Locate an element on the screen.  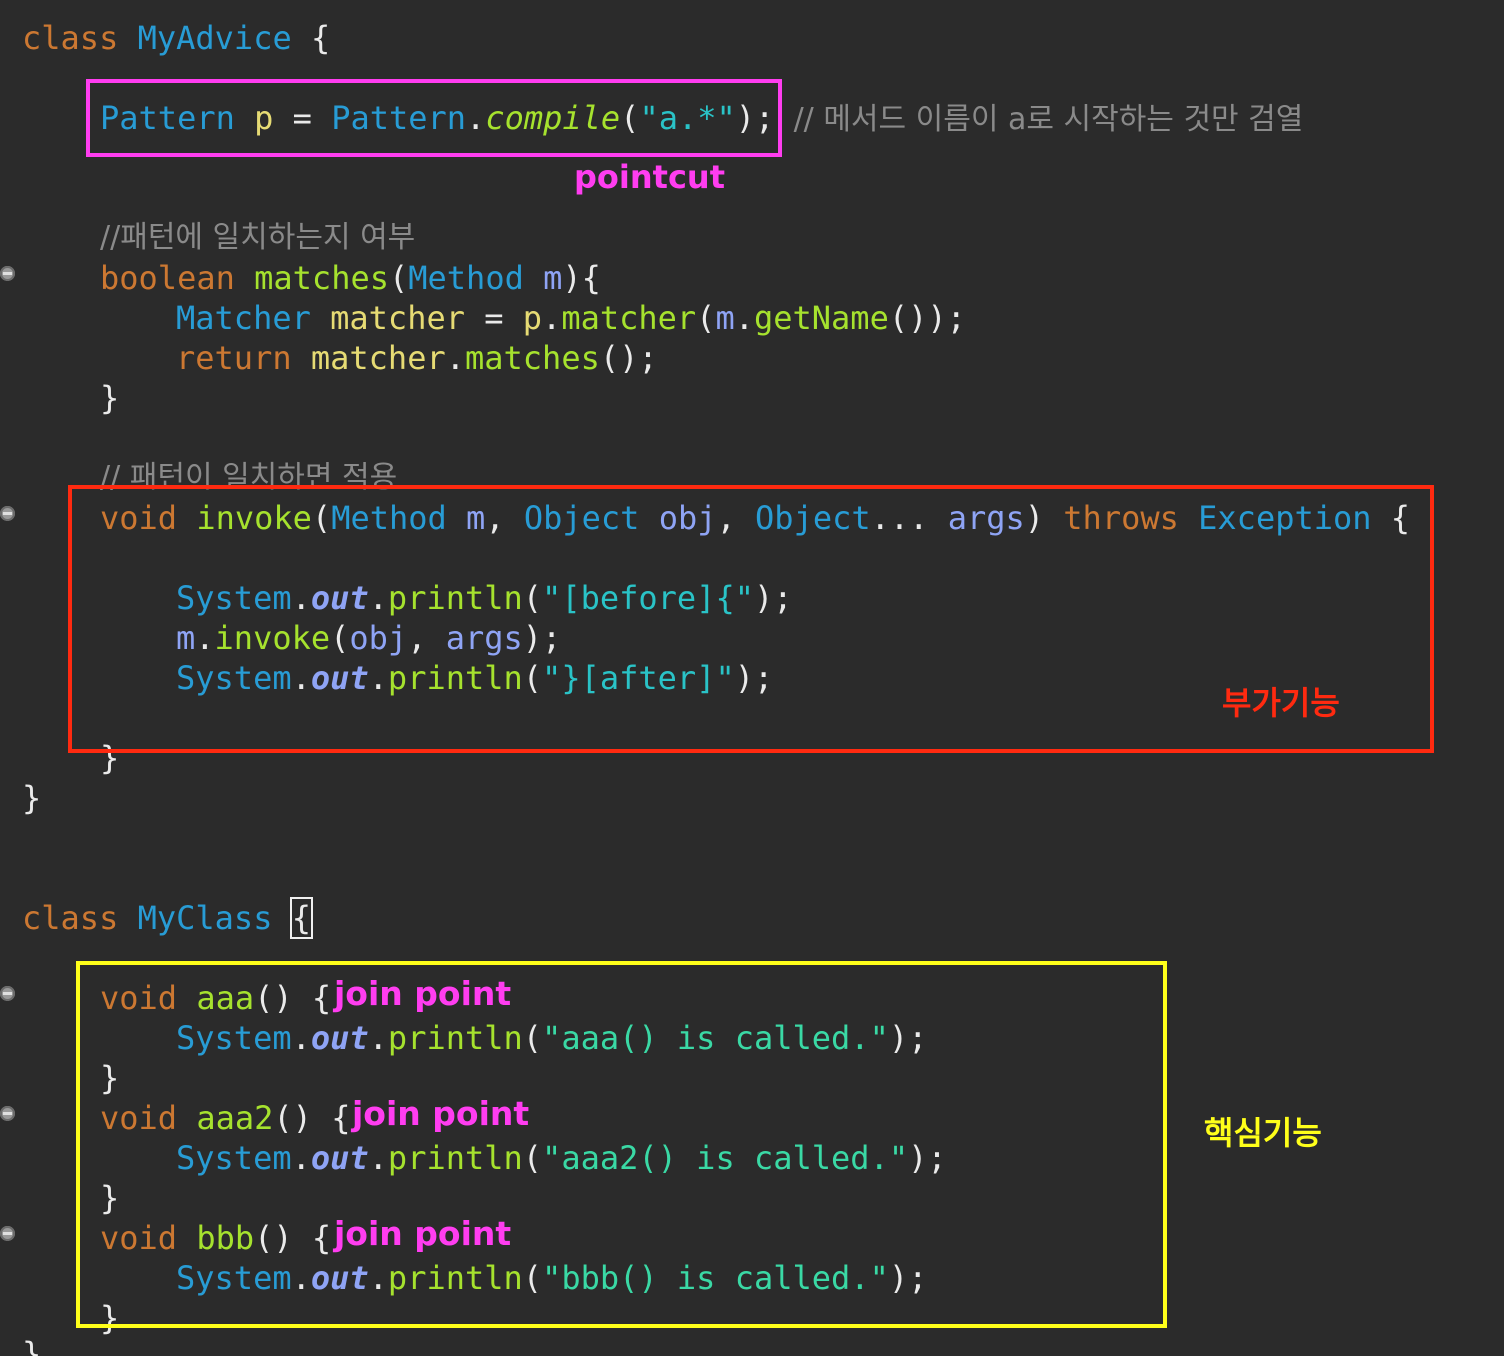
myadvice-class-declaration: class MyAdvice { is located at coordinates (176, 38).